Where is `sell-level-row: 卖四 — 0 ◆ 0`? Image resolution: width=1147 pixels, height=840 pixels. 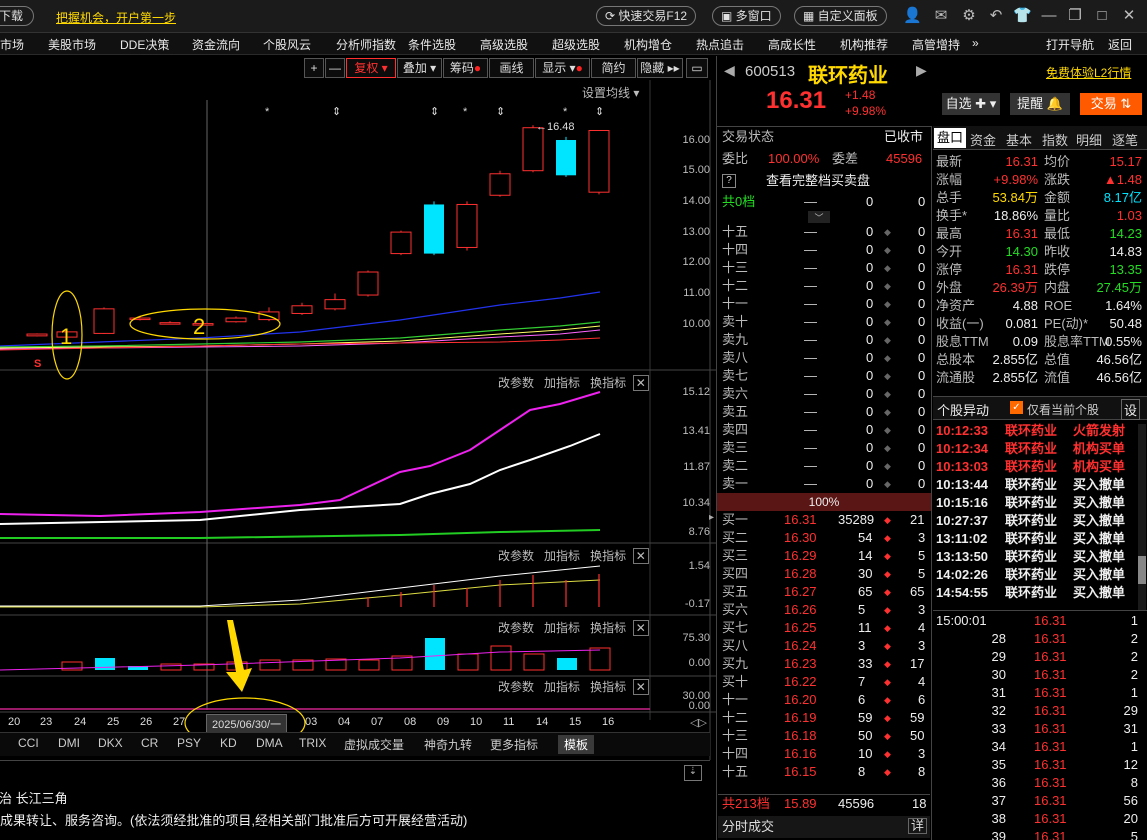
sell-level-row: 卖四 — 0 ◆ 0 is located at coordinates (824, 430).